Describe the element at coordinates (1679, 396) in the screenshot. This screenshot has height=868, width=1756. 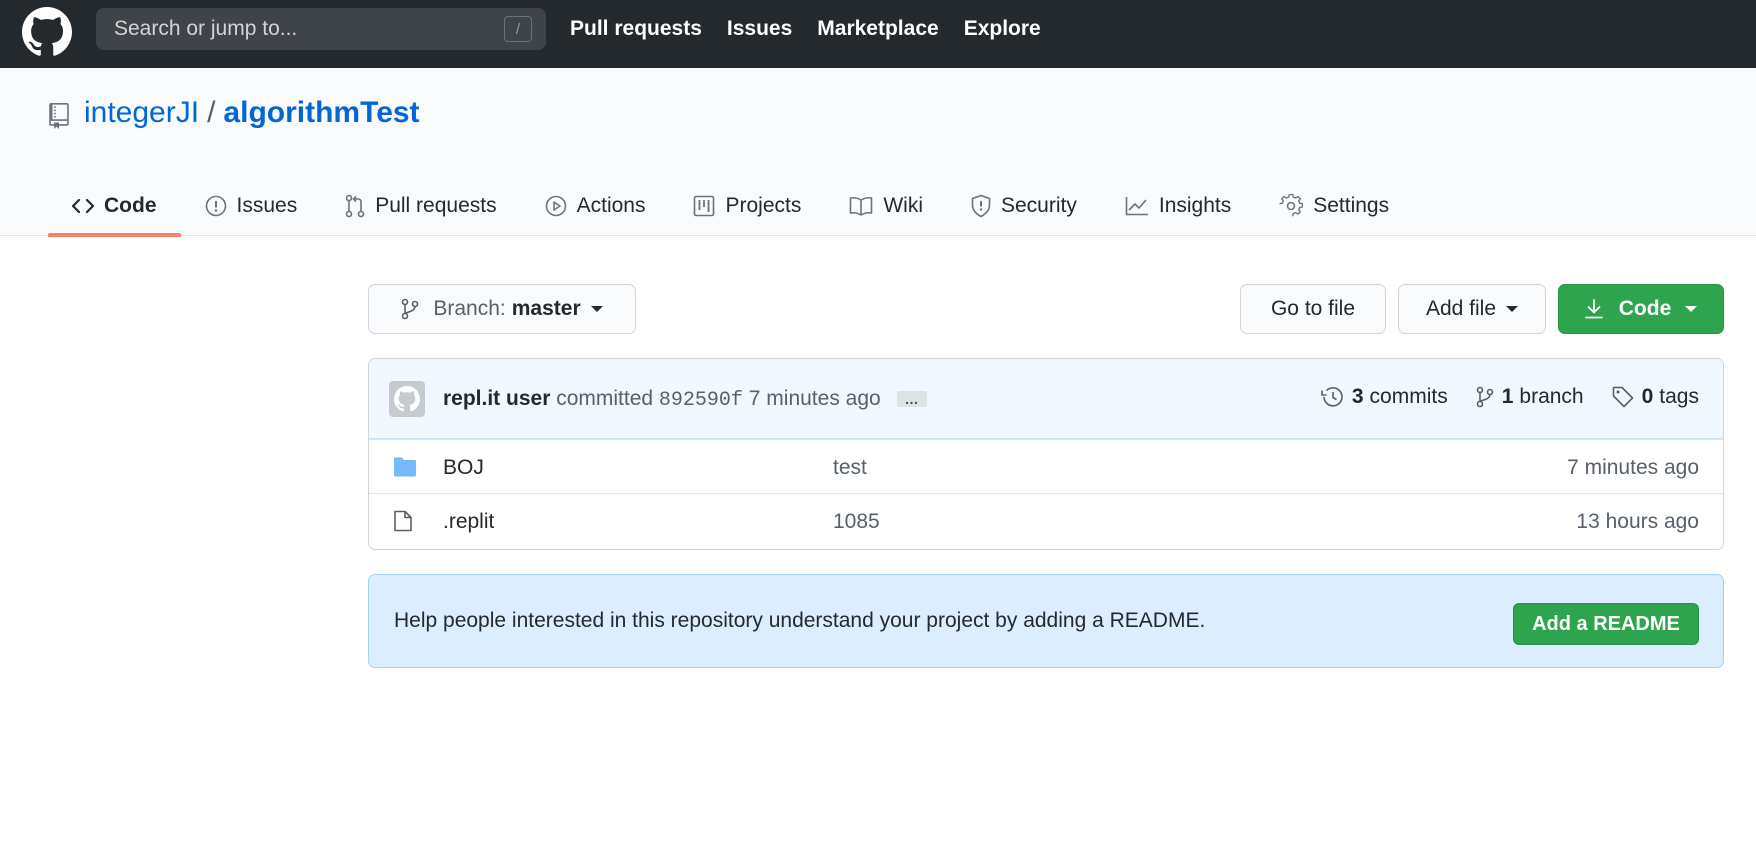
I see `tags-label: tags` at that location.